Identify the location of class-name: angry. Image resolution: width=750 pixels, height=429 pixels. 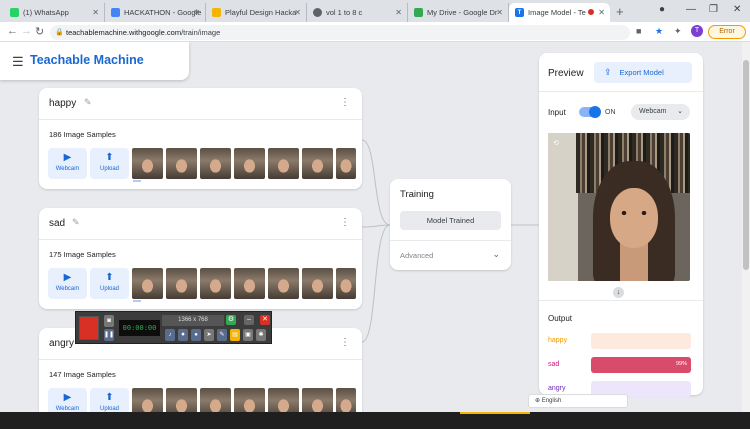
(61, 343).